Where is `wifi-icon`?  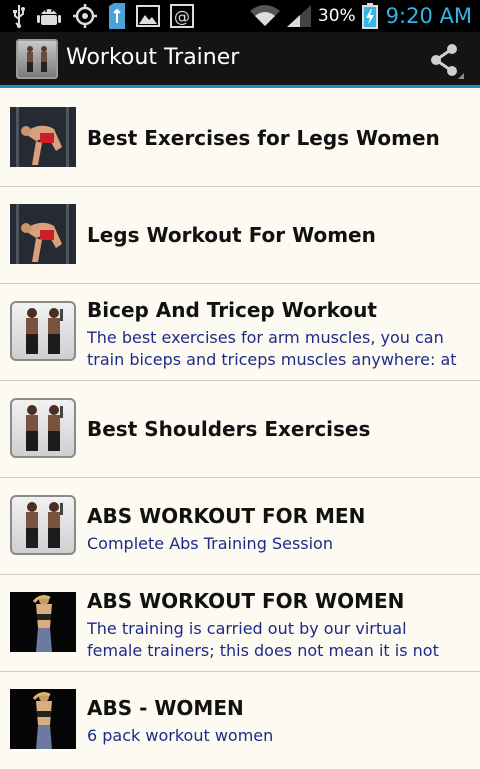 wifi-icon is located at coordinates (264, 16).